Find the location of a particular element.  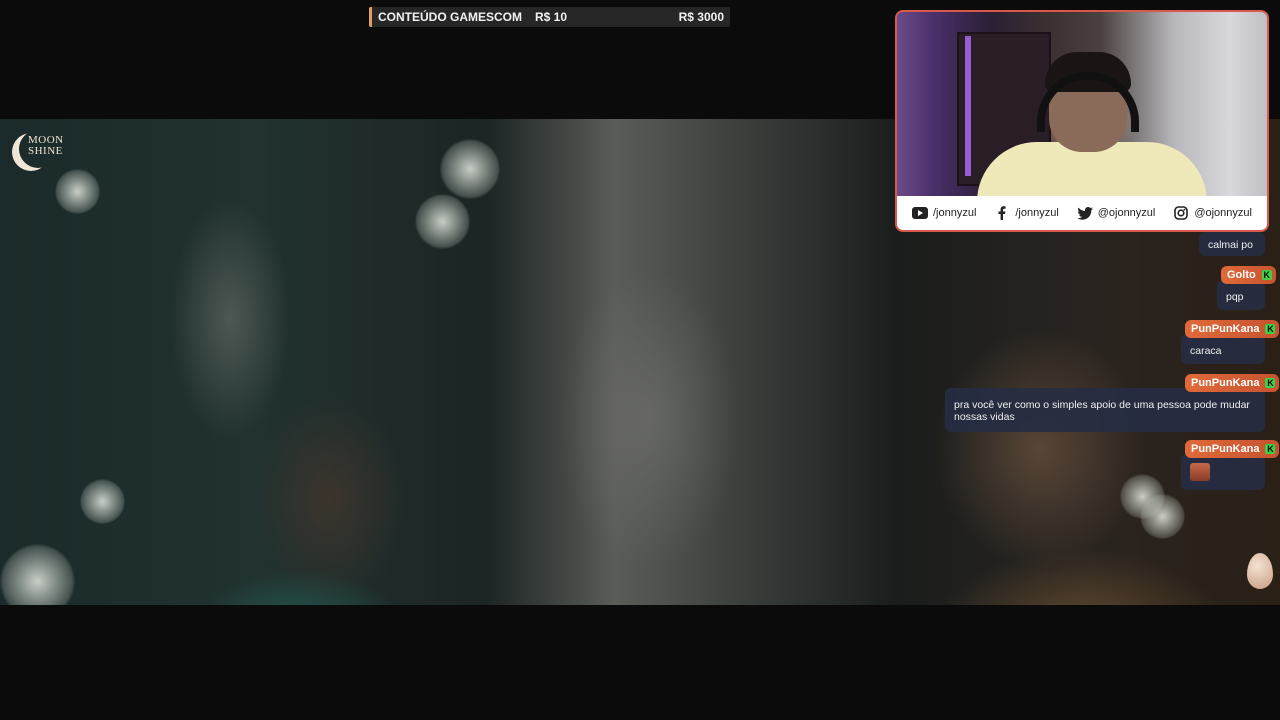

logo-text: MOON SHINE is located at coordinates (46, 145).